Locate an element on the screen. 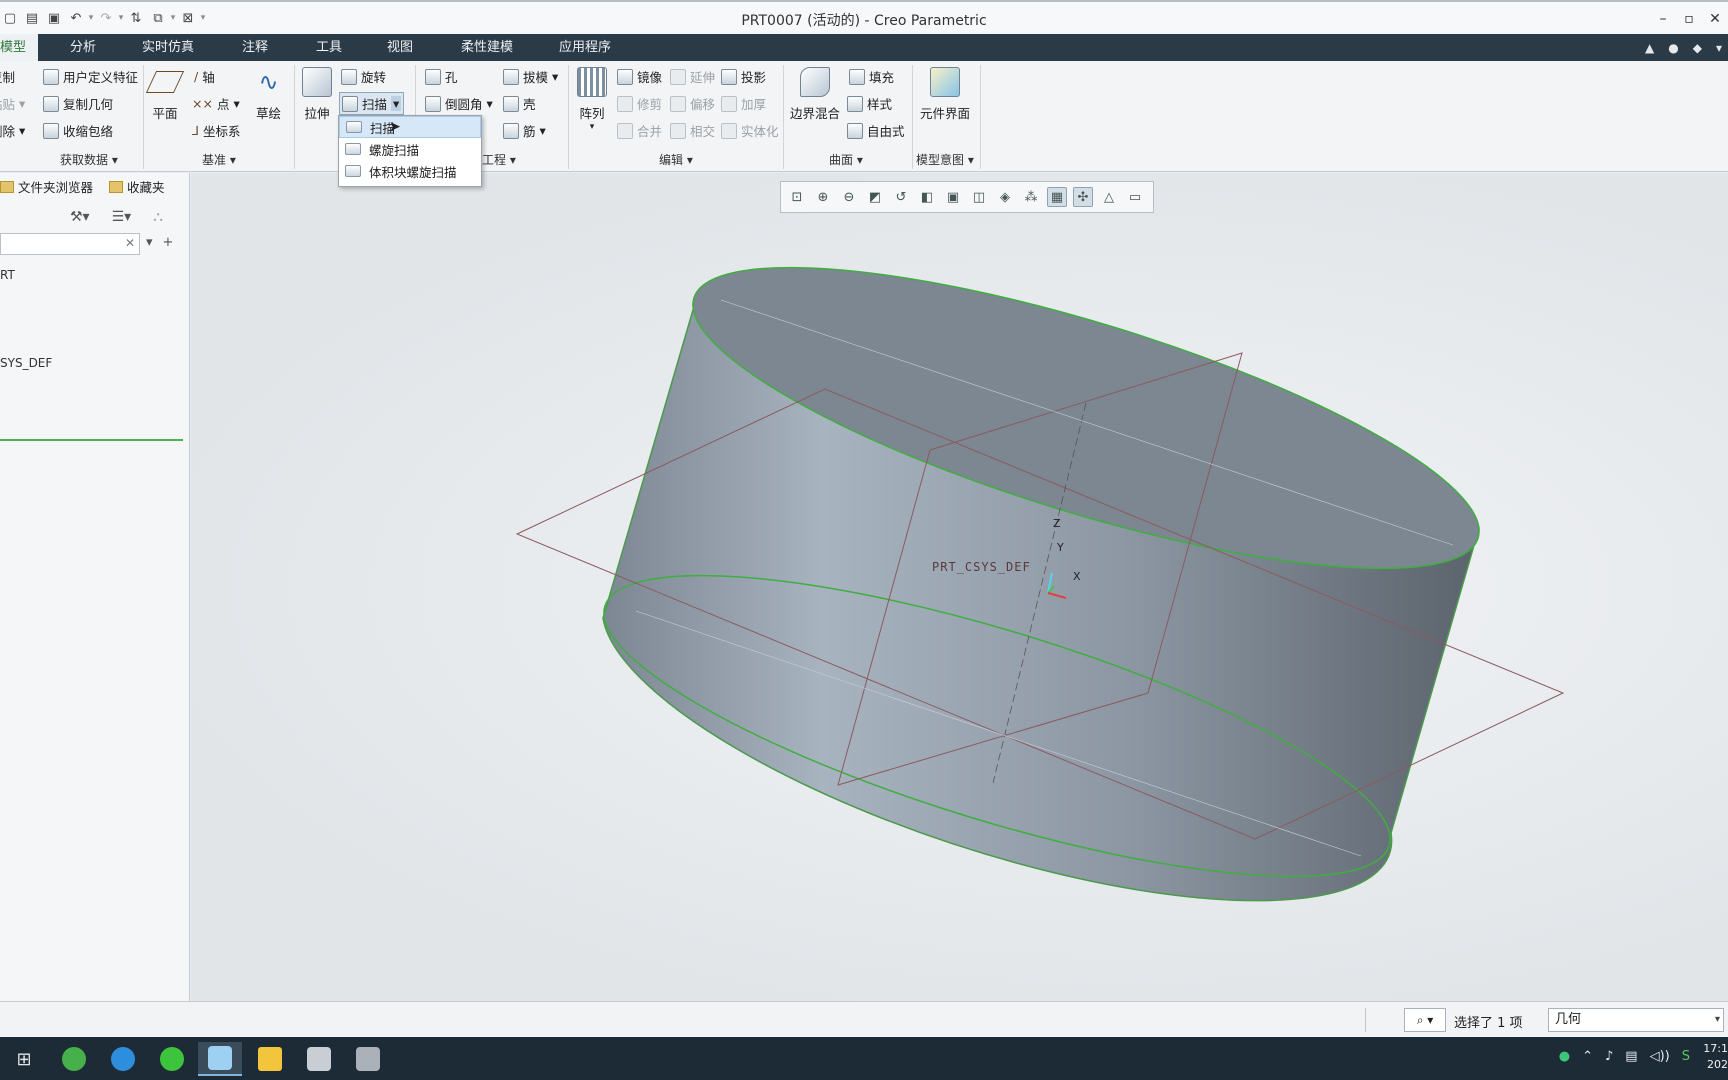 The image size is (1728, 1080). fill-button: 填充 is located at coordinates (871, 76).